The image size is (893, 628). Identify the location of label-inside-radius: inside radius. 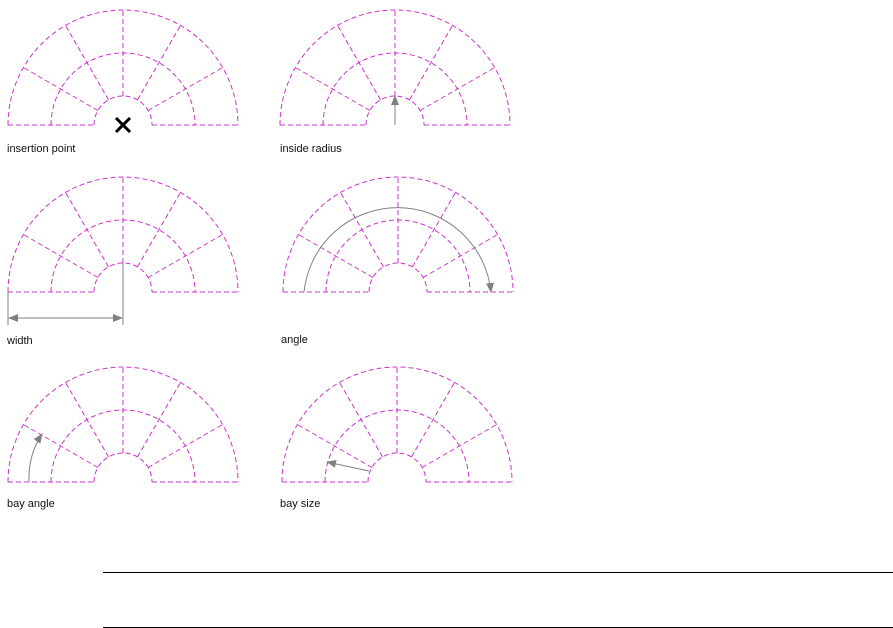
(311, 149).